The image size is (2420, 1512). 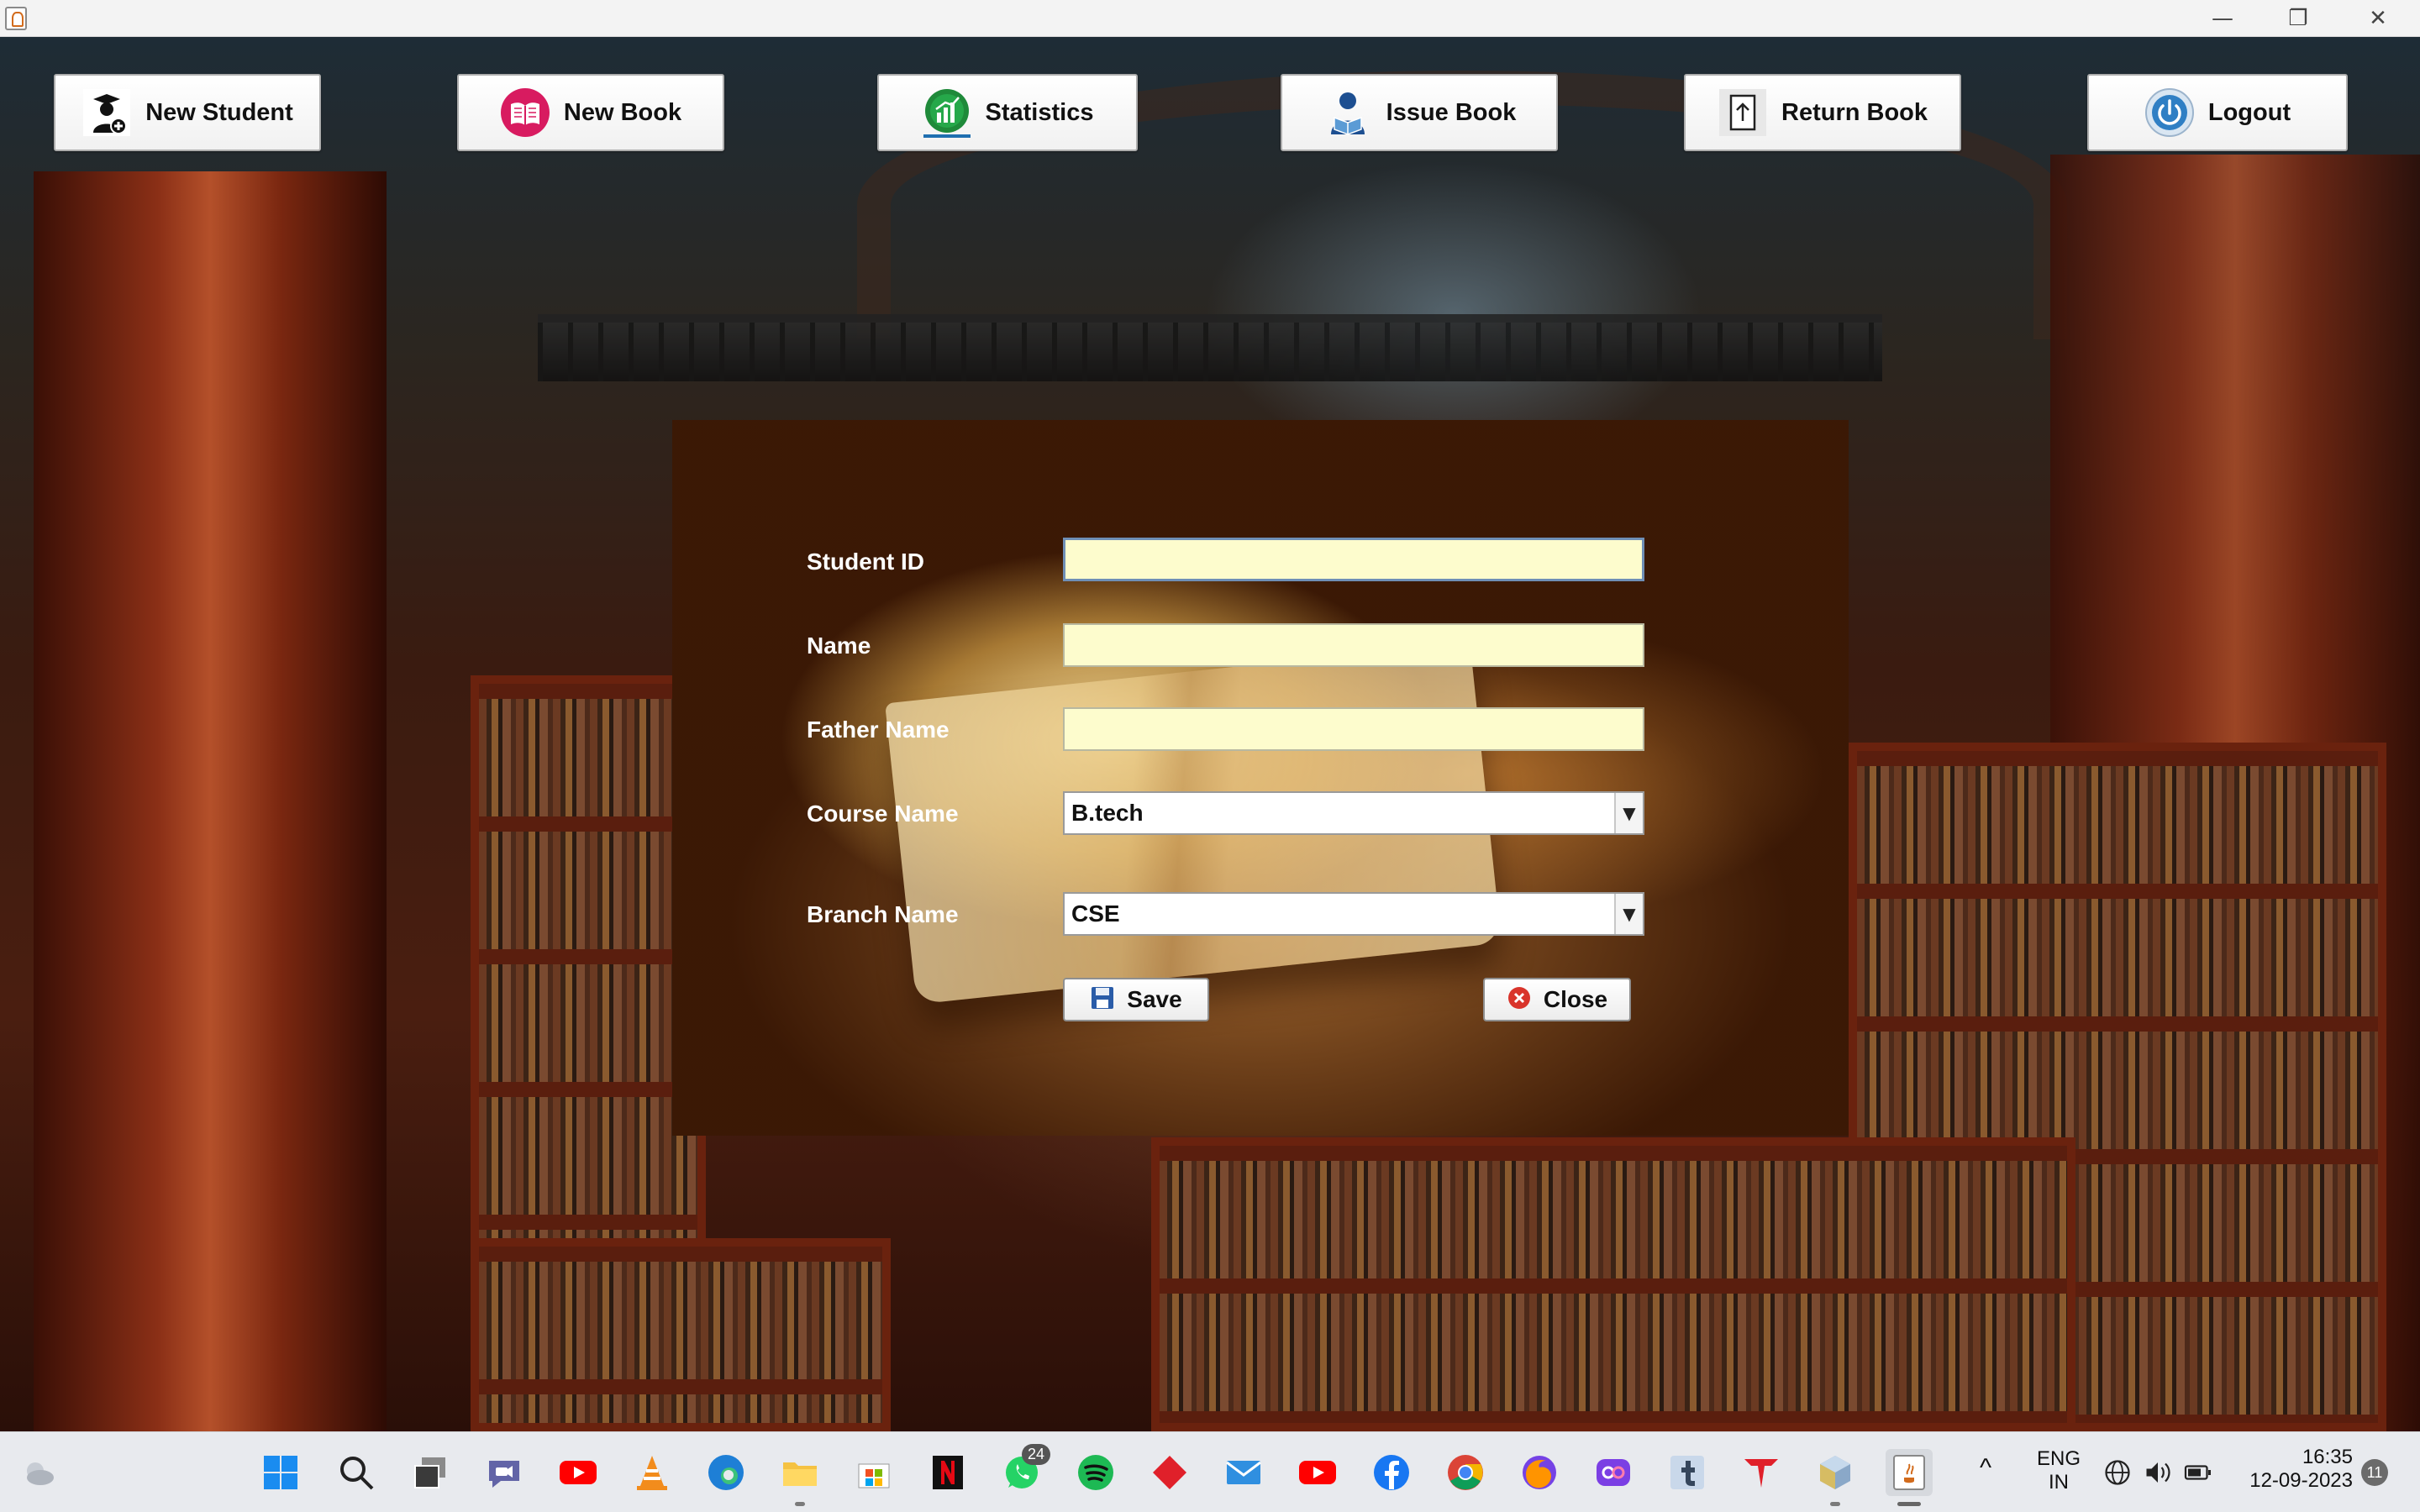 What do you see at coordinates (2249, 112) in the screenshot?
I see `logout-label: Logout` at bounding box center [2249, 112].